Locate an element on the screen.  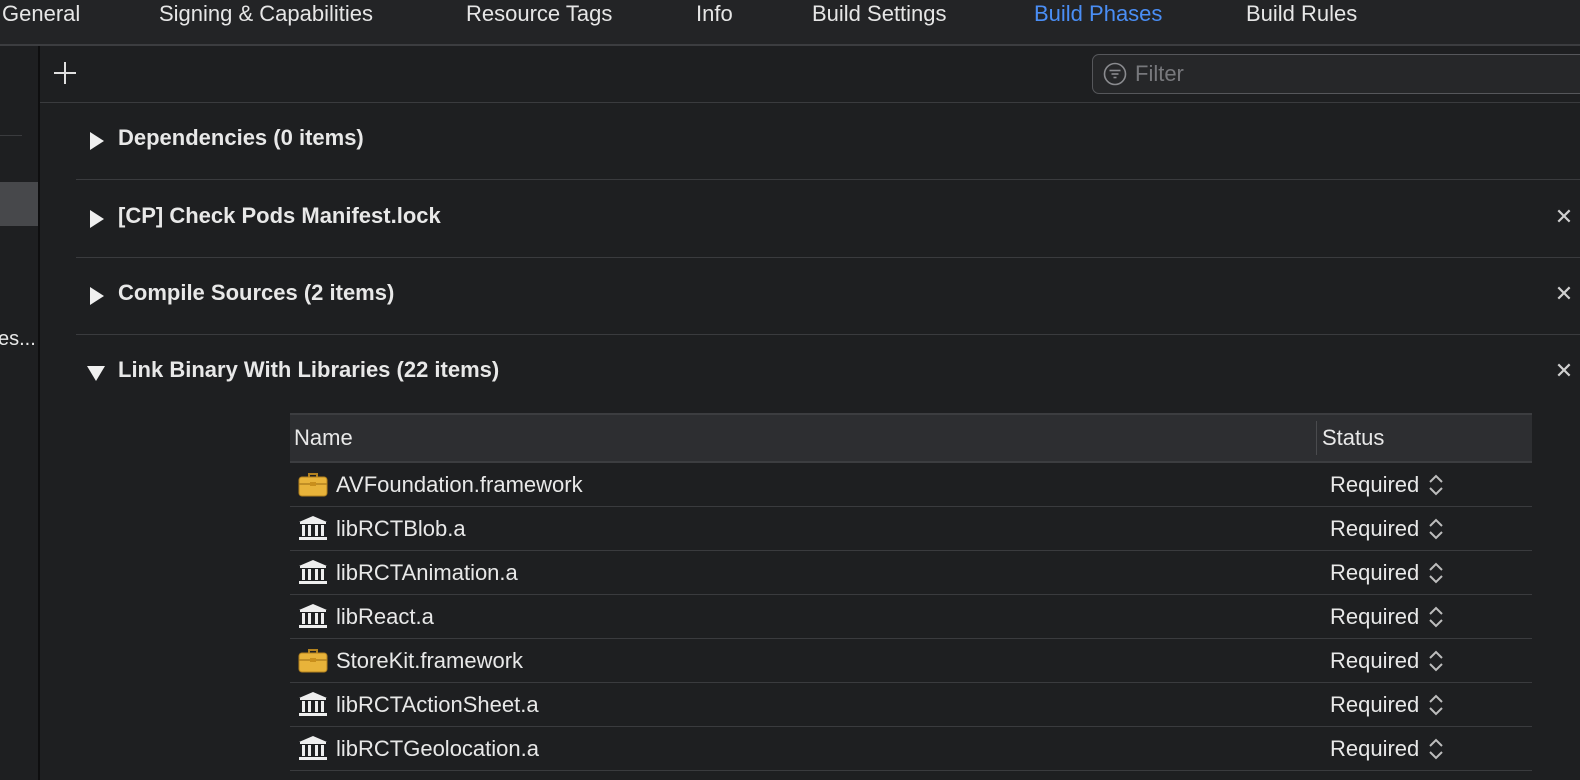
phase-check-pods-manifest: [CP] Check Pods Manifest.lock ✕ is located at coordinates (828, 219).